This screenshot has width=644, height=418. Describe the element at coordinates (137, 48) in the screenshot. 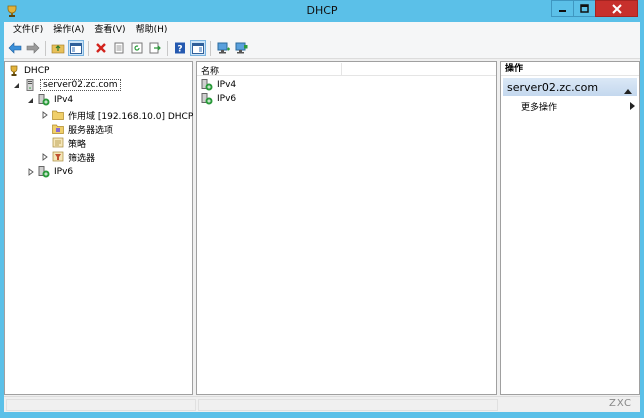

I see `refresh-icon` at that location.